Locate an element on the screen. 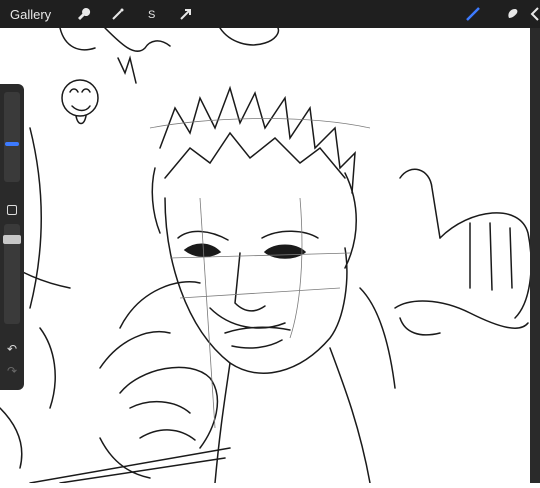  modify-button is located at coordinates (12, 210).